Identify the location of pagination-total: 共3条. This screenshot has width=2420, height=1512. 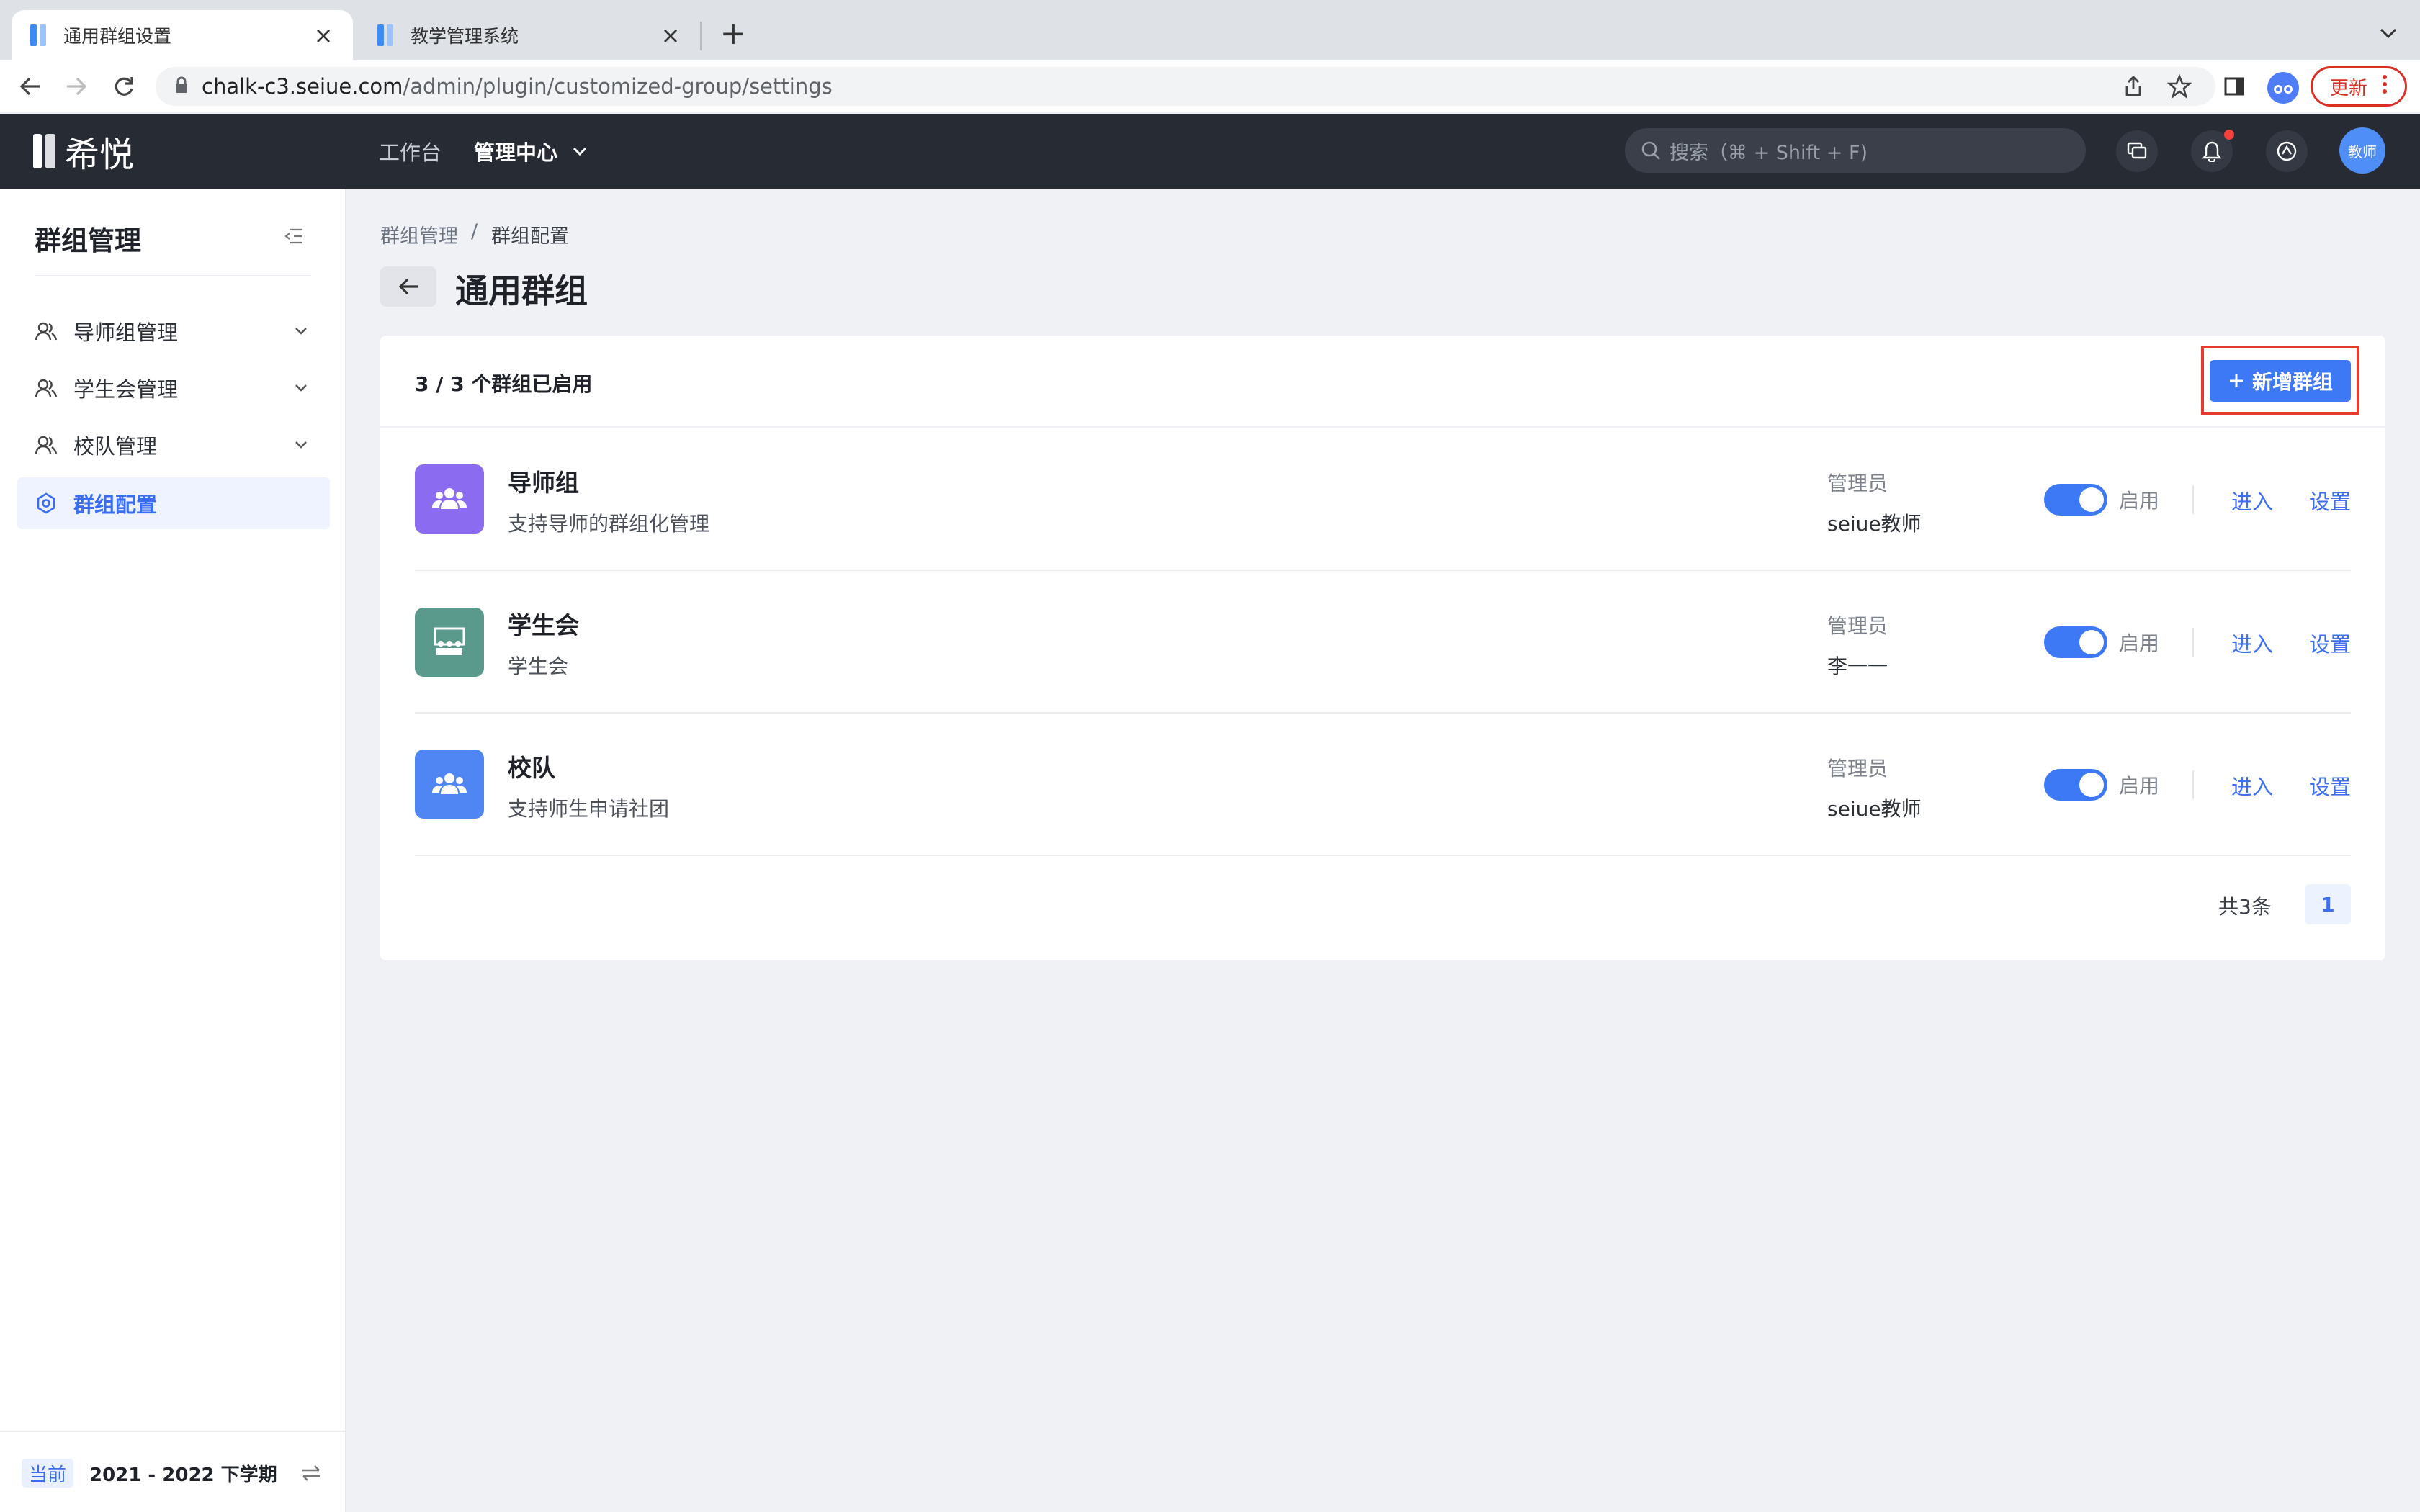
(2245, 907).